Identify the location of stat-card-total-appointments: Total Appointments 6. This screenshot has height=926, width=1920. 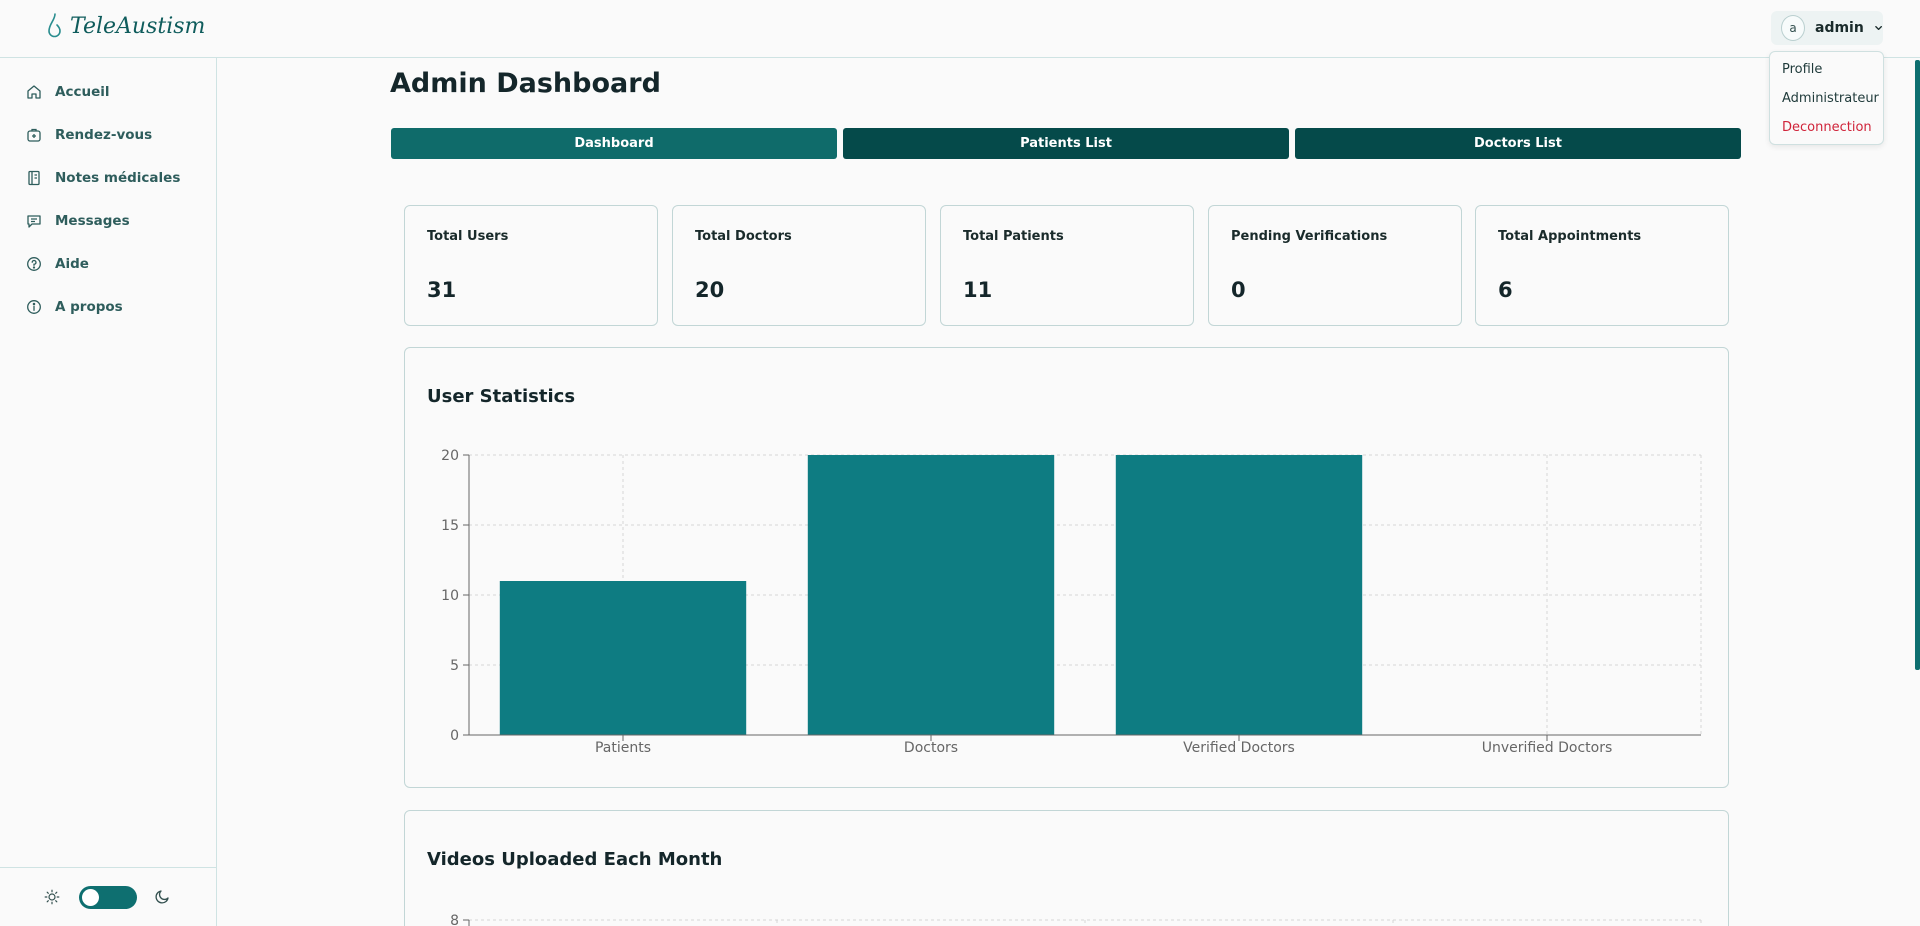
(1602, 265).